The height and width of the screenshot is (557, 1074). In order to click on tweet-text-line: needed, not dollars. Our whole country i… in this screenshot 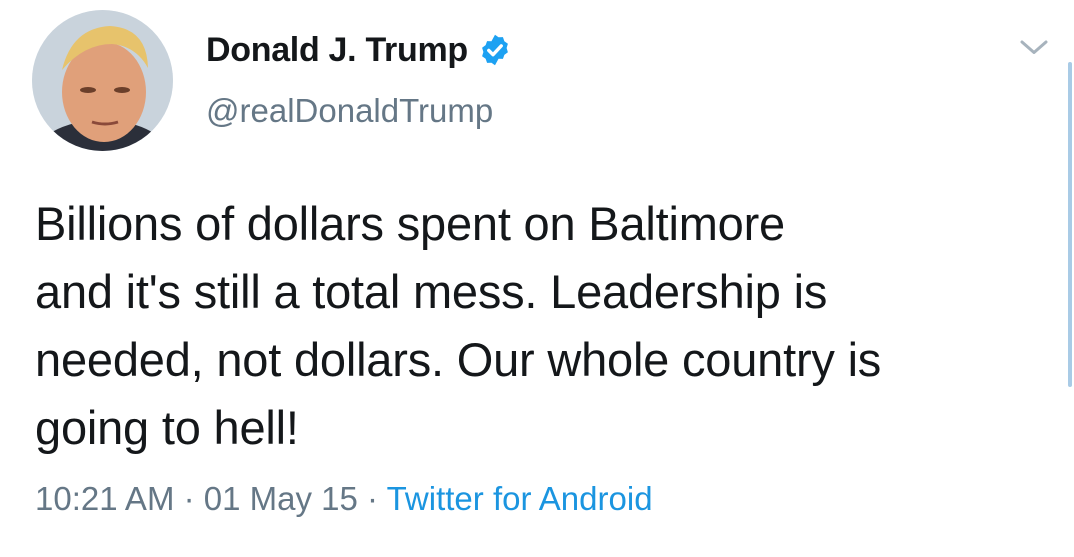, I will do `click(458, 359)`.